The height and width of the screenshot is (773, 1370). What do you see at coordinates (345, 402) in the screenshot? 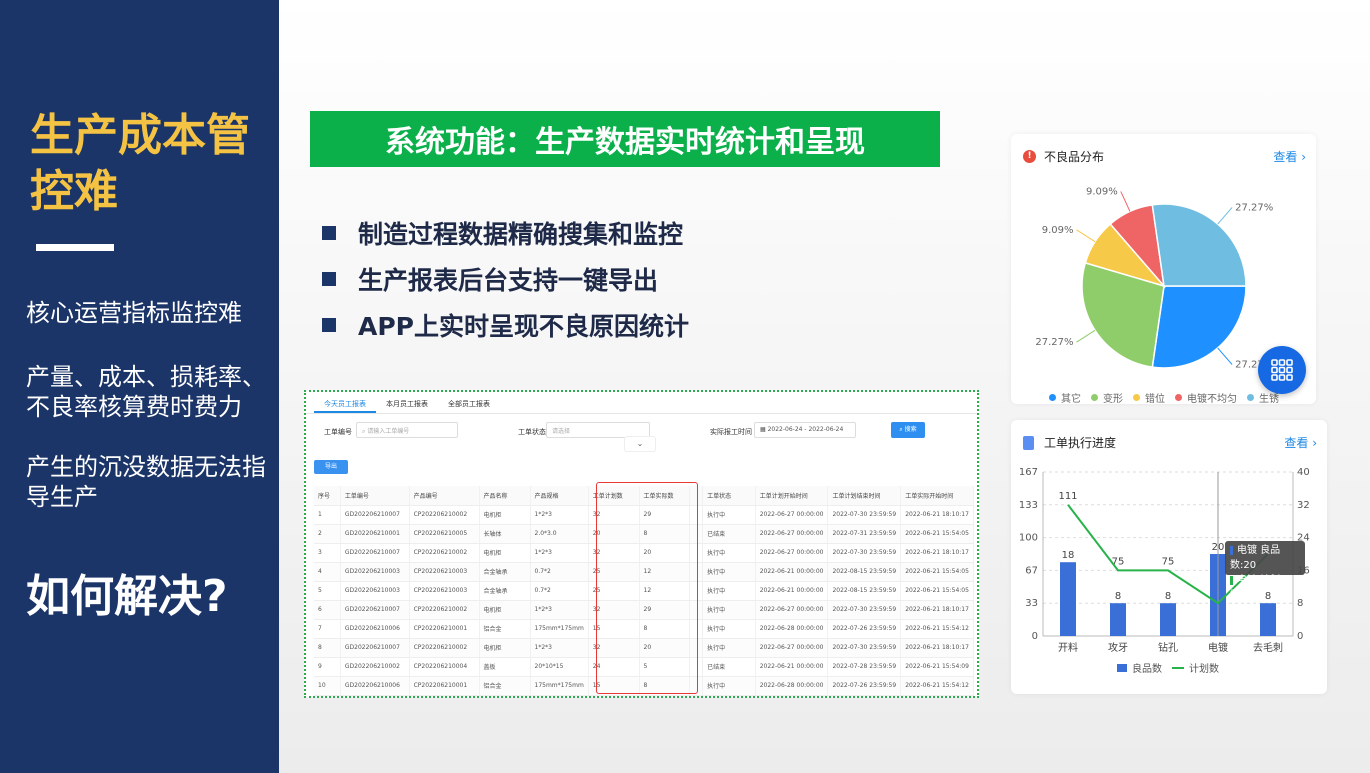
I see `tab-today: 今天员工报表` at bounding box center [345, 402].